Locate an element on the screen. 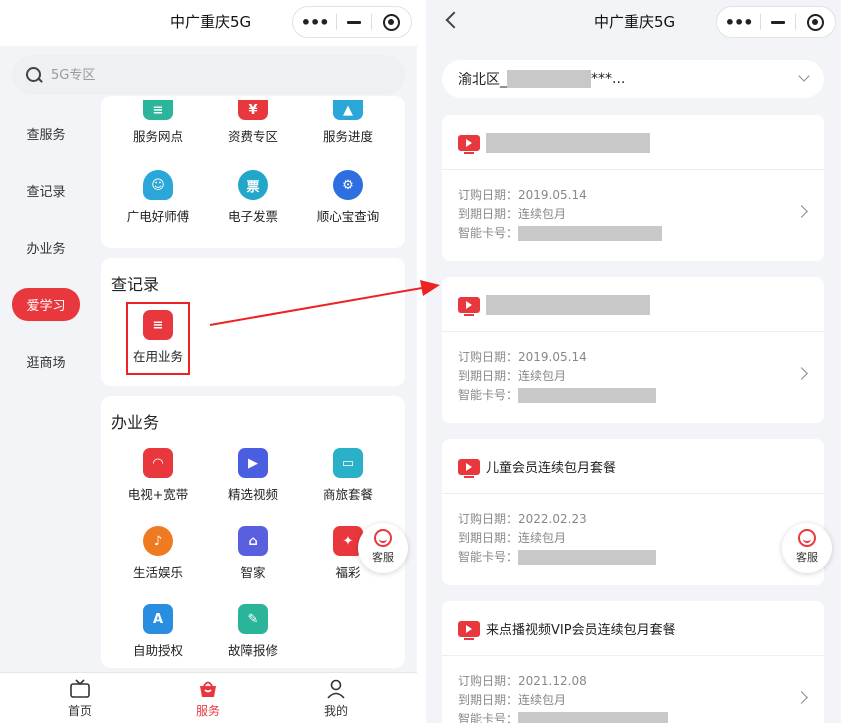 Image resolution: width=841 pixels, height=723 pixels. sidebar-item-label: 办业务 is located at coordinates (46, 249).